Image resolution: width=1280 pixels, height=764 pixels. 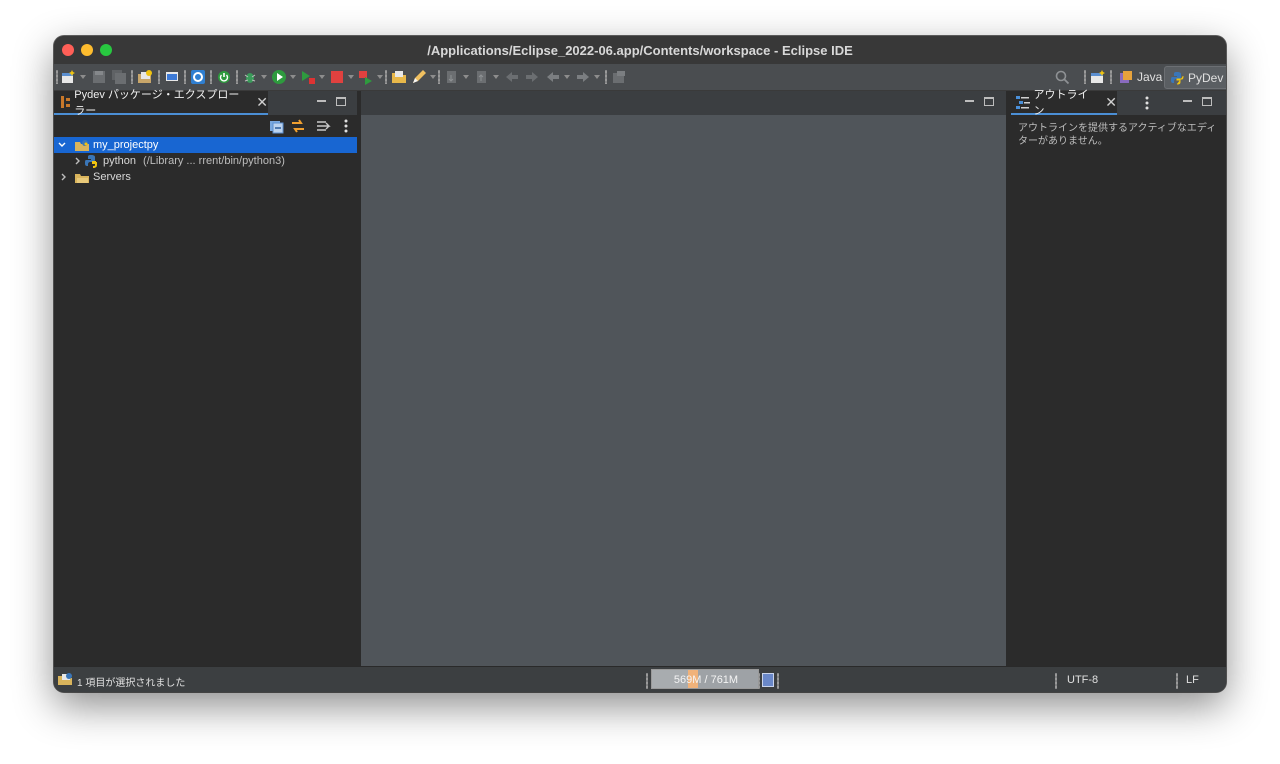 What do you see at coordinates (1082, 680) in the screenshot?
I see `encoding-status: UTF-8` at bounding box center [1082, 680].